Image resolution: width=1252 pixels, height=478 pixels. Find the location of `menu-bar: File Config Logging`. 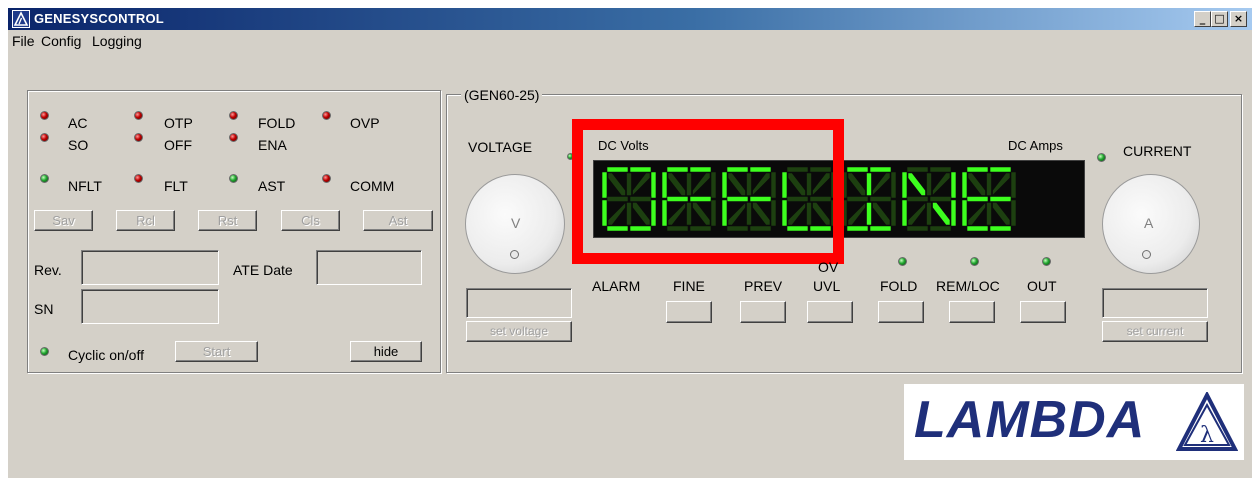

menu-bar: File Config Logging is located at coordinates (630, 40).